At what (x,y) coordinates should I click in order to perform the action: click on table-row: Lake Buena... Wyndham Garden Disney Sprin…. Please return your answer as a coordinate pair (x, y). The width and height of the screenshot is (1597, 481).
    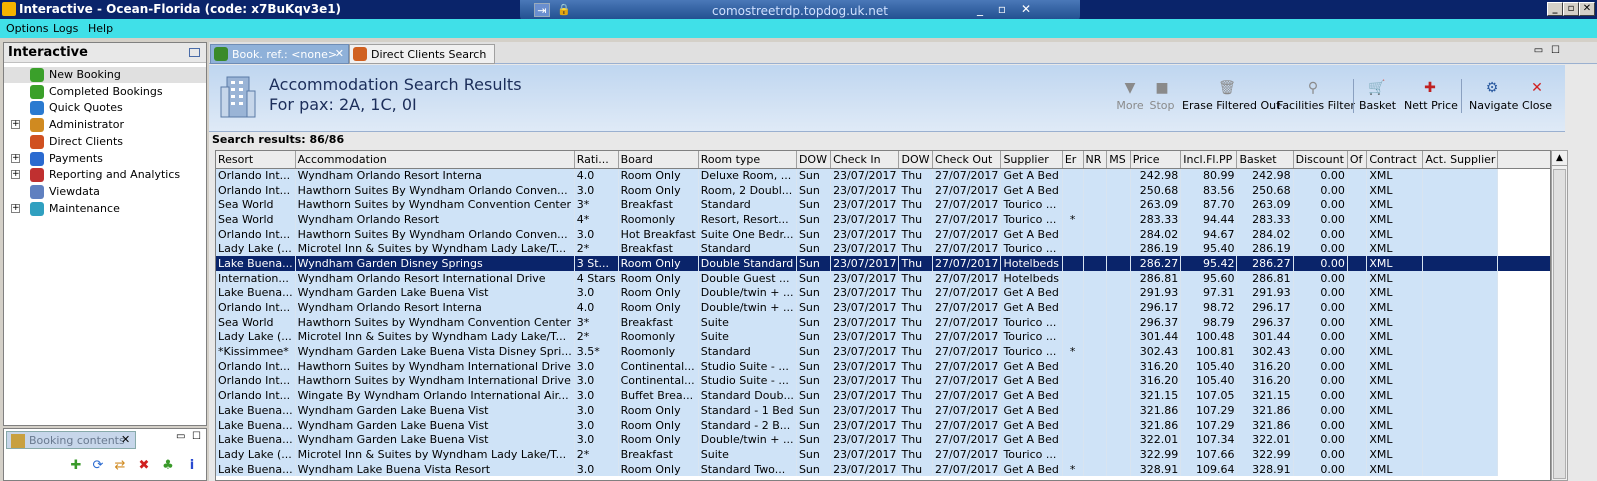
    Looking at the image, I should click on (883, 263).